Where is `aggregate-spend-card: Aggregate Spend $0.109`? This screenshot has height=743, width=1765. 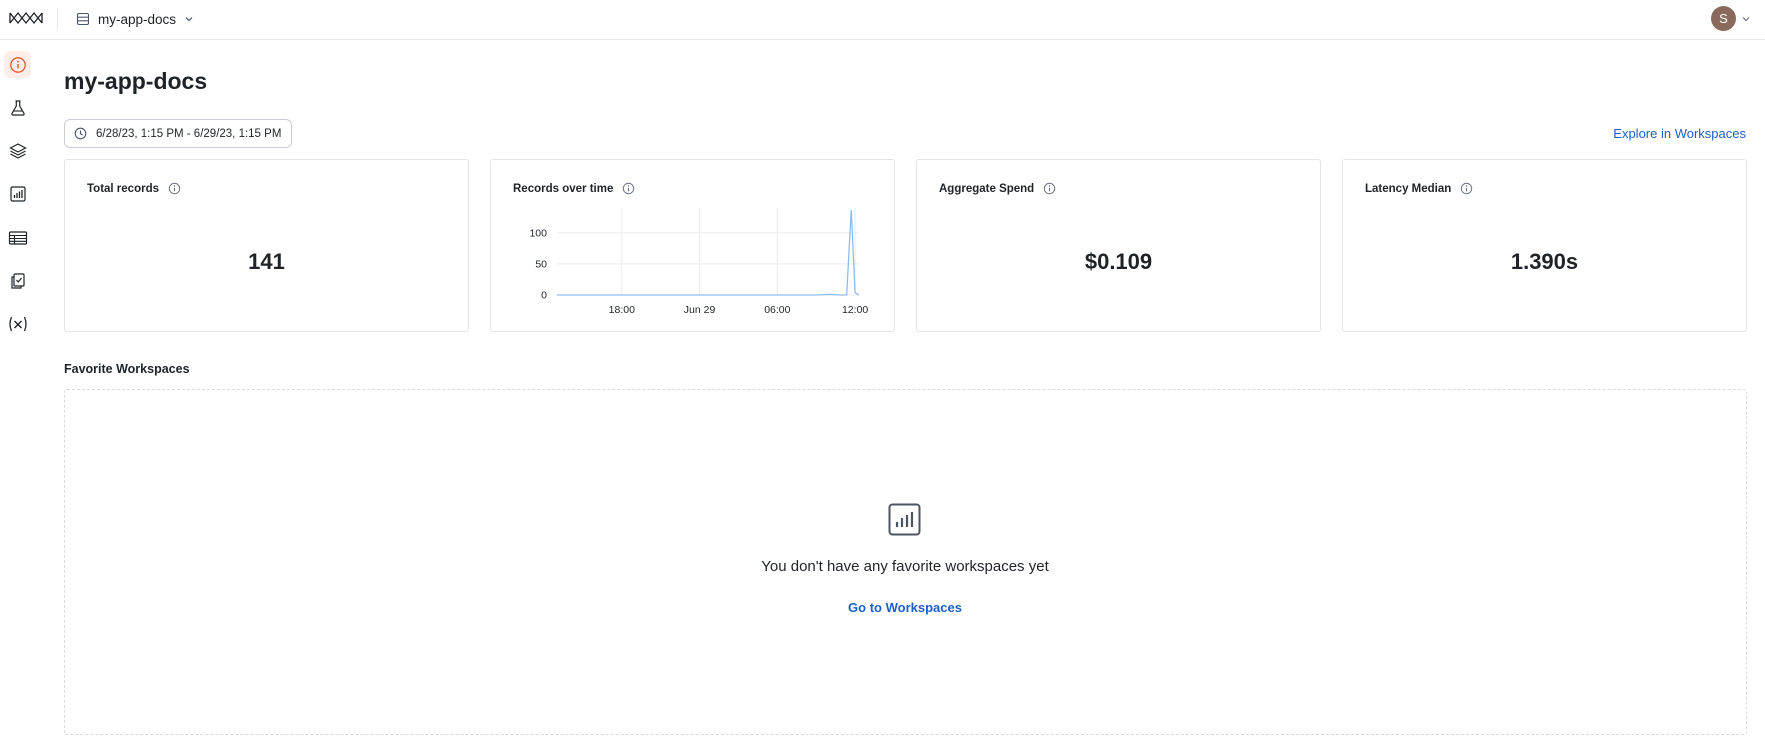 aggregate-spend-card: Aggregate Spend $0.109 is located at coordinates (1118, 245).